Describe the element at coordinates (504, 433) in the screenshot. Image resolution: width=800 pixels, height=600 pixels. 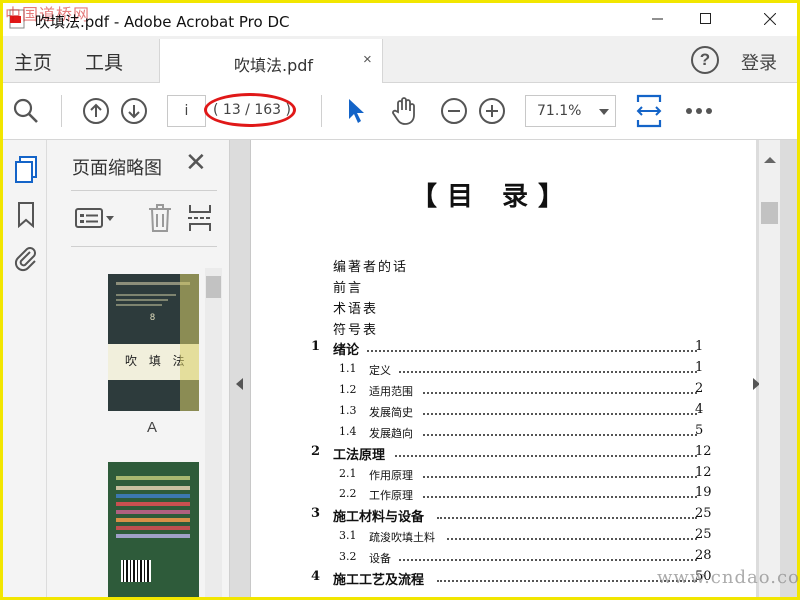
I see `toc-entry: 1.4 发展趋向 5` at that location.